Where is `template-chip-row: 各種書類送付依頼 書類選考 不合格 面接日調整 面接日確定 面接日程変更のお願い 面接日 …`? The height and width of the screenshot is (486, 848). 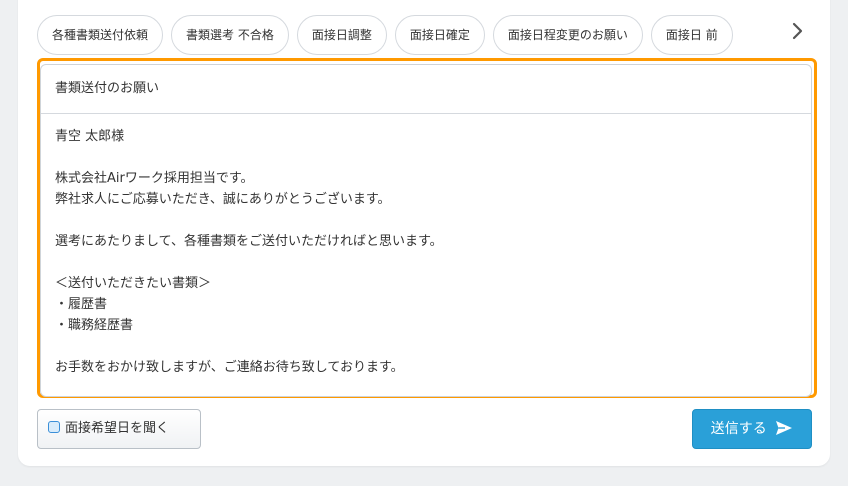
template-chip-row: 各種書類送付依頼 書類選考 不合格 面接日調整 面接日確定 面接日程変更のお願い 面接日 … is located at coordinates (413, 35).